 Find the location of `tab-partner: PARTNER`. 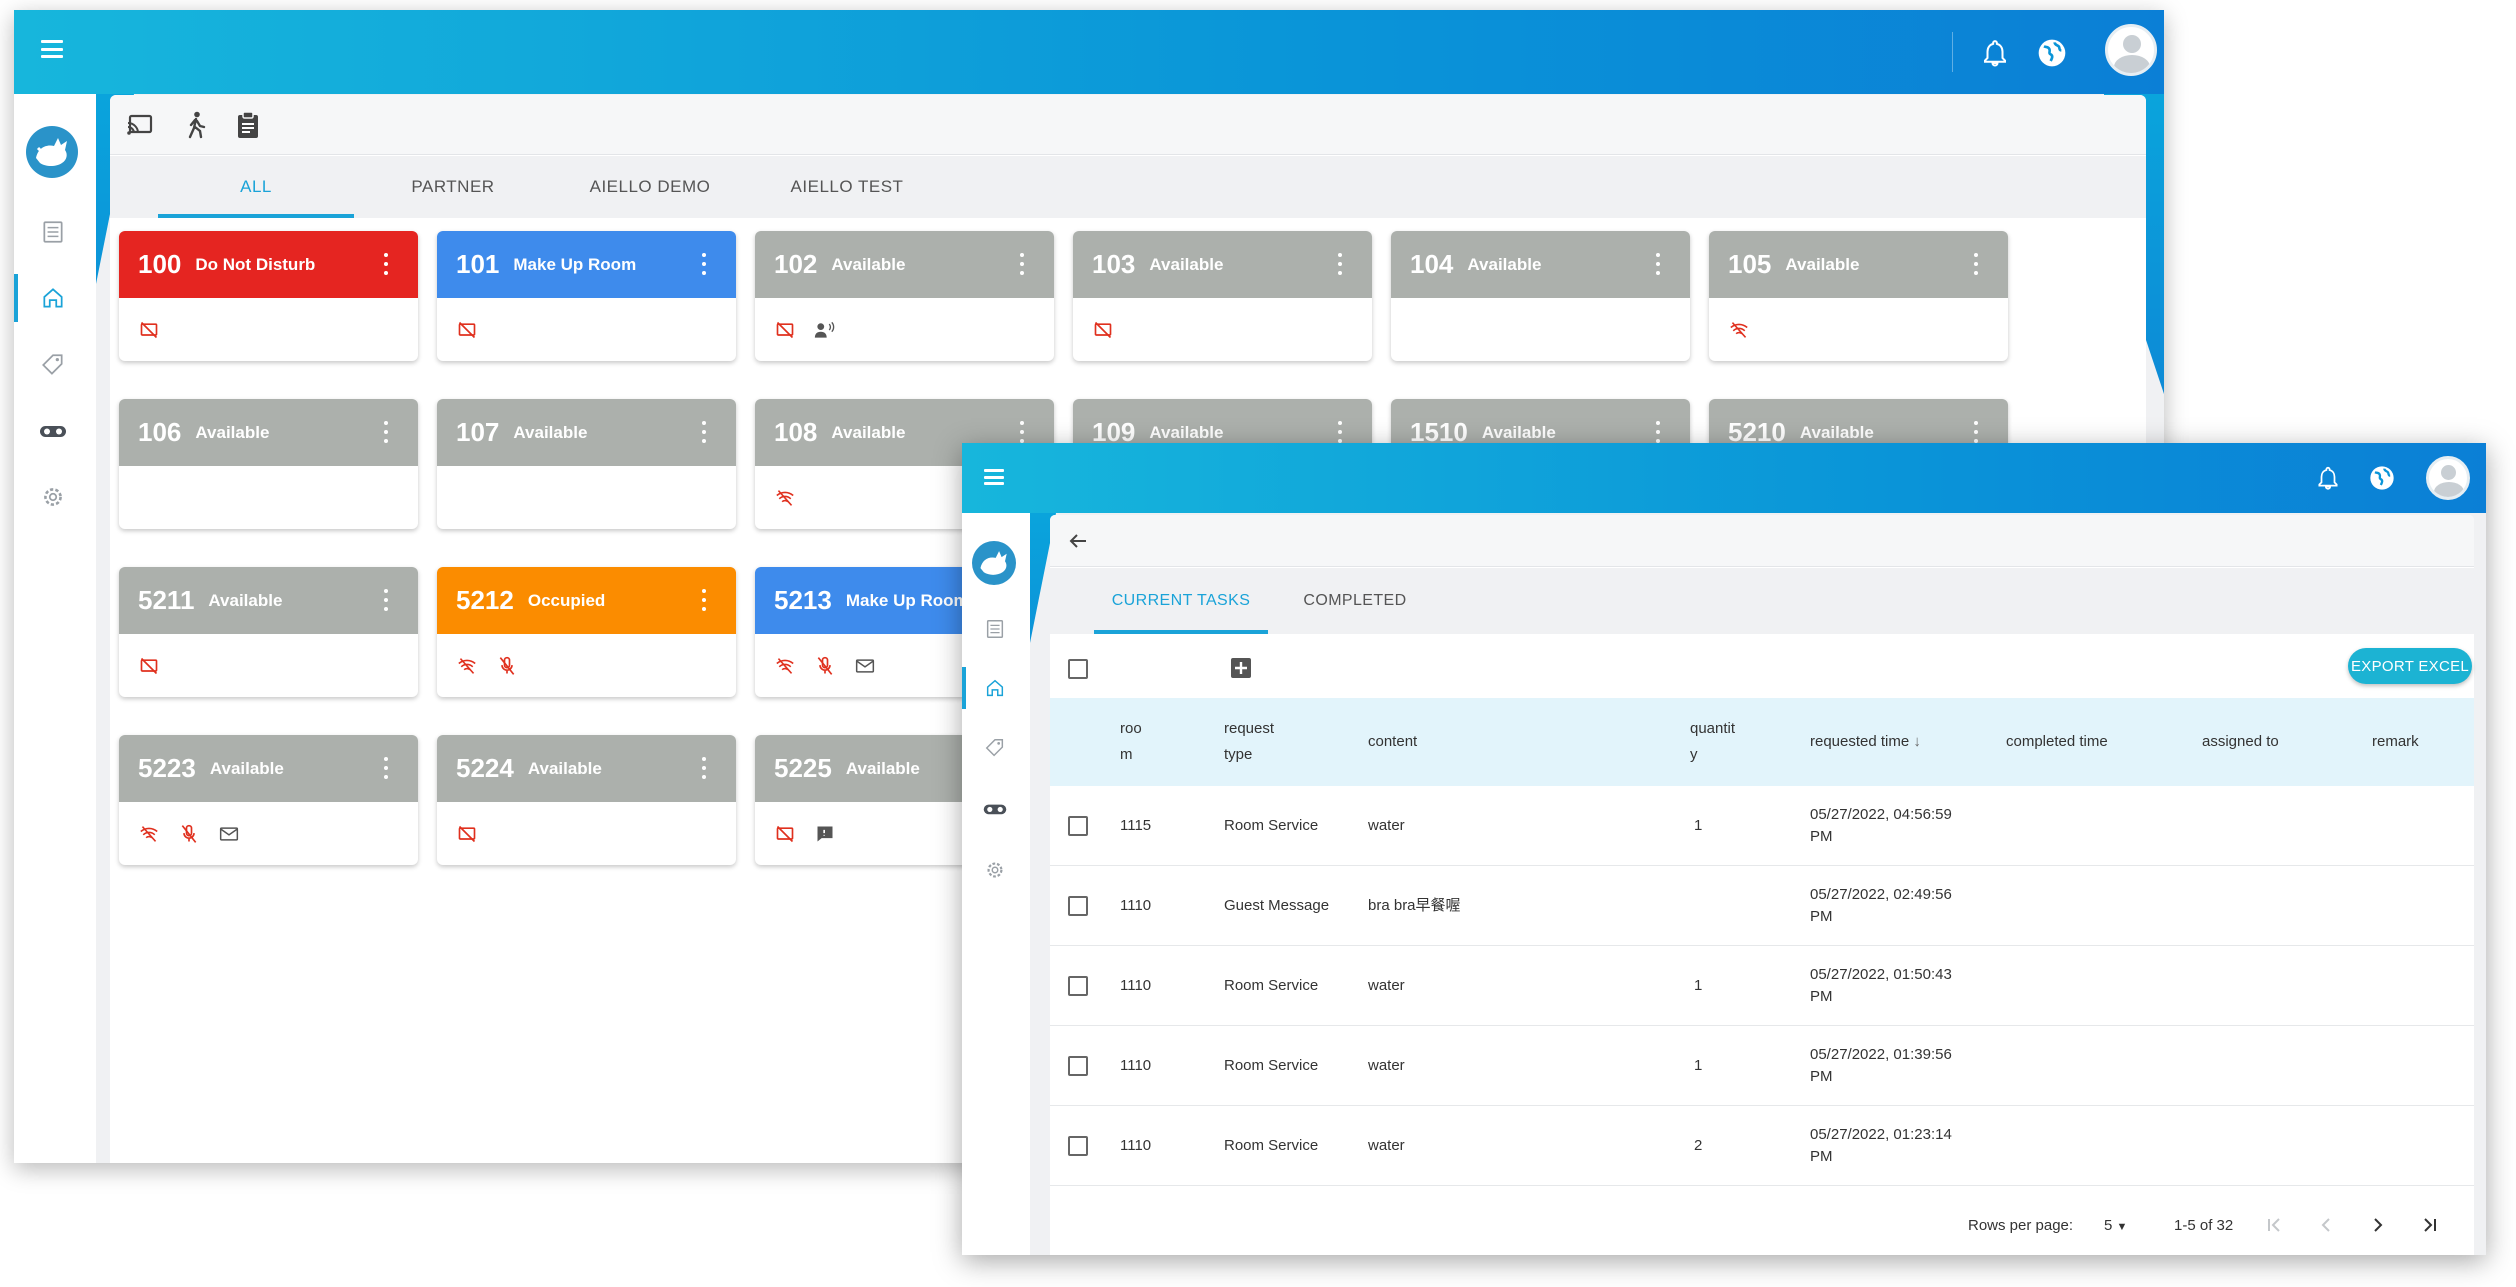

tab-partner: PARTNER is located at coordinates (453, 187).